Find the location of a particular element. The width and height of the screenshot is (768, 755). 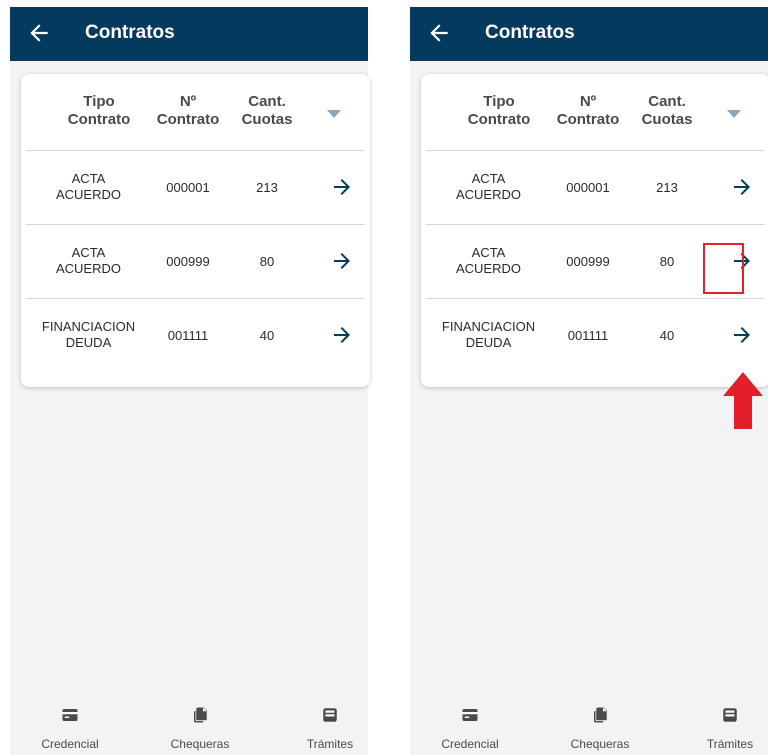

table-row: ACTA ACUERDO 000999 80 is located at coordinates (195, 261).